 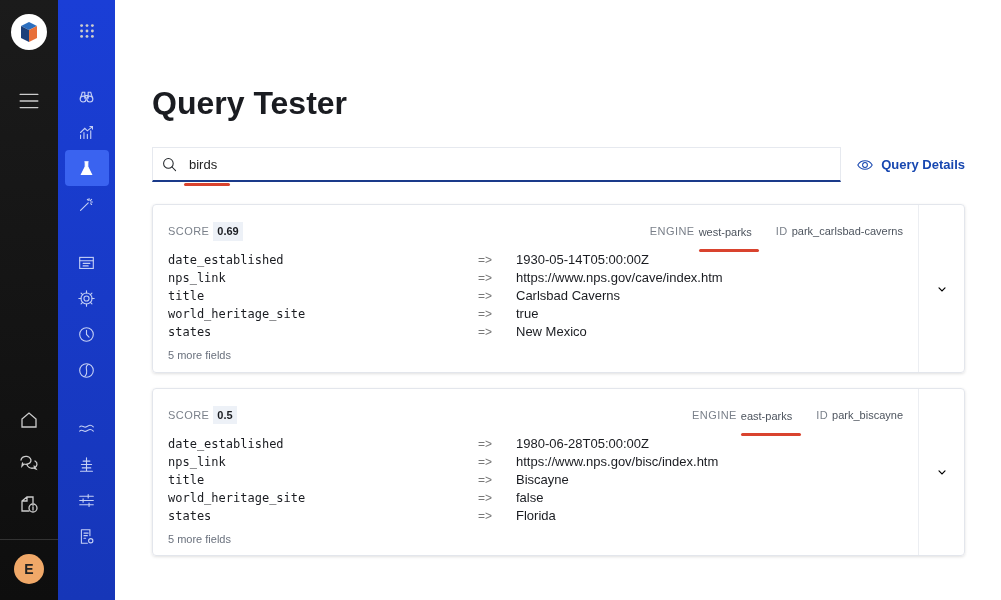 What do you see at coordinates (583, 260) in the screenshot?
I see `field-value: 1930-05-14T05:00:00Z` at bounding box center [583, 260].